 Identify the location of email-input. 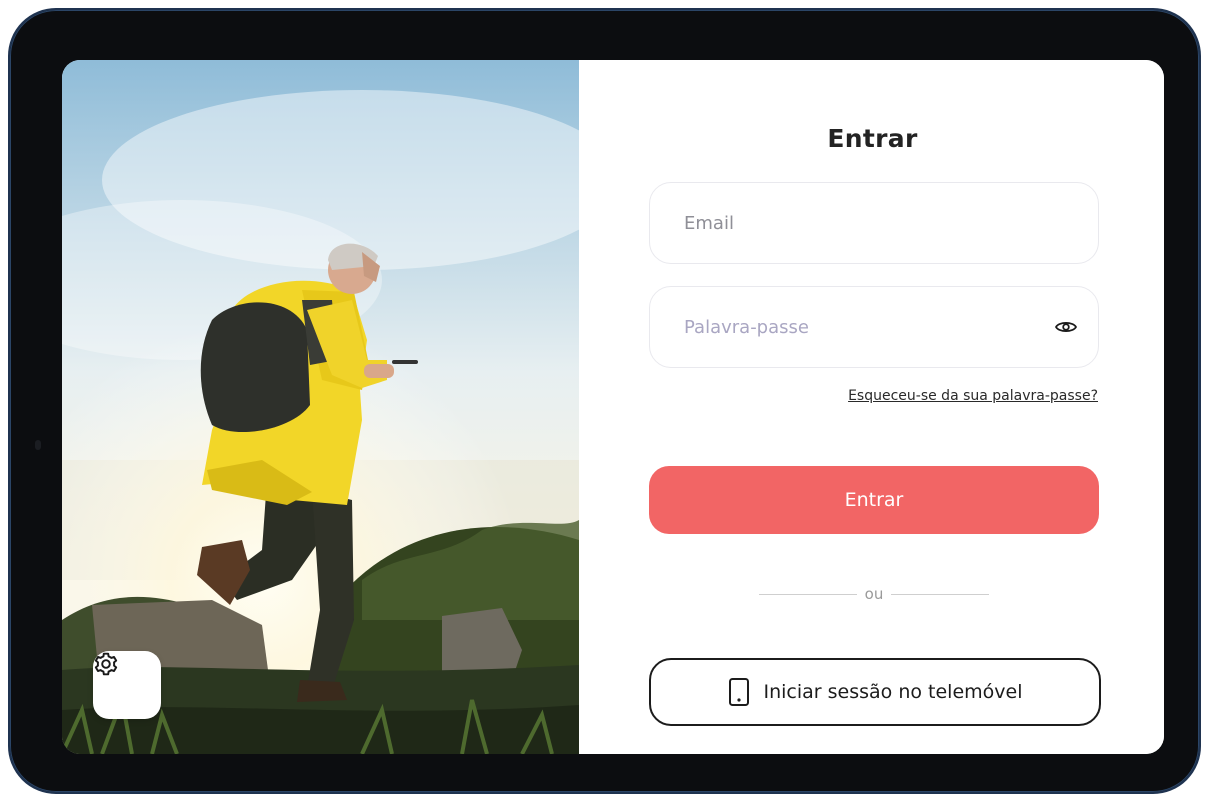
(864, 223).